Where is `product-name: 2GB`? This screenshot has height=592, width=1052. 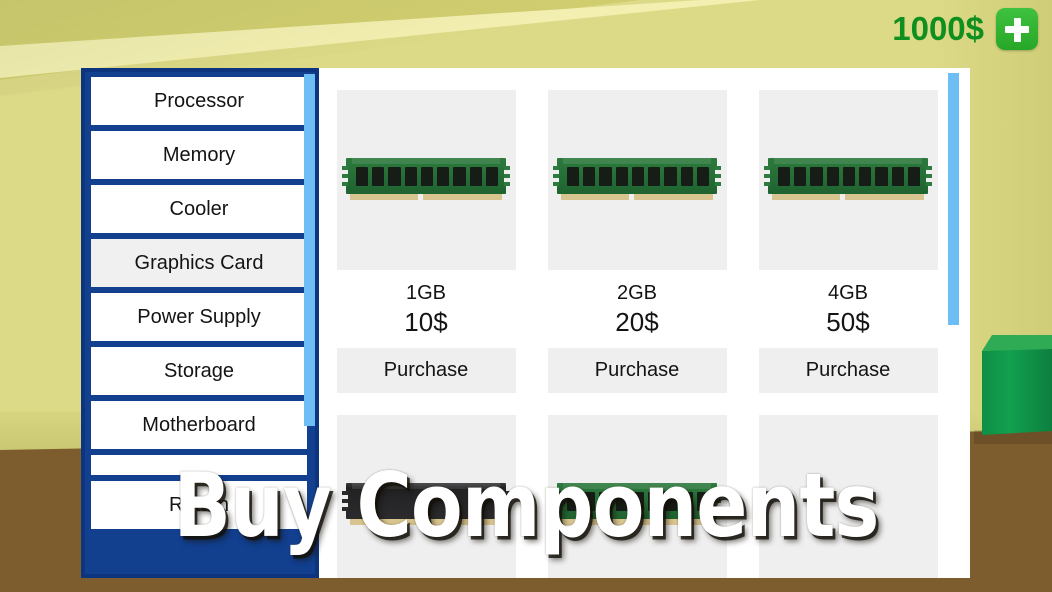 product-name: 2GB is located at coordinates (637, 293).